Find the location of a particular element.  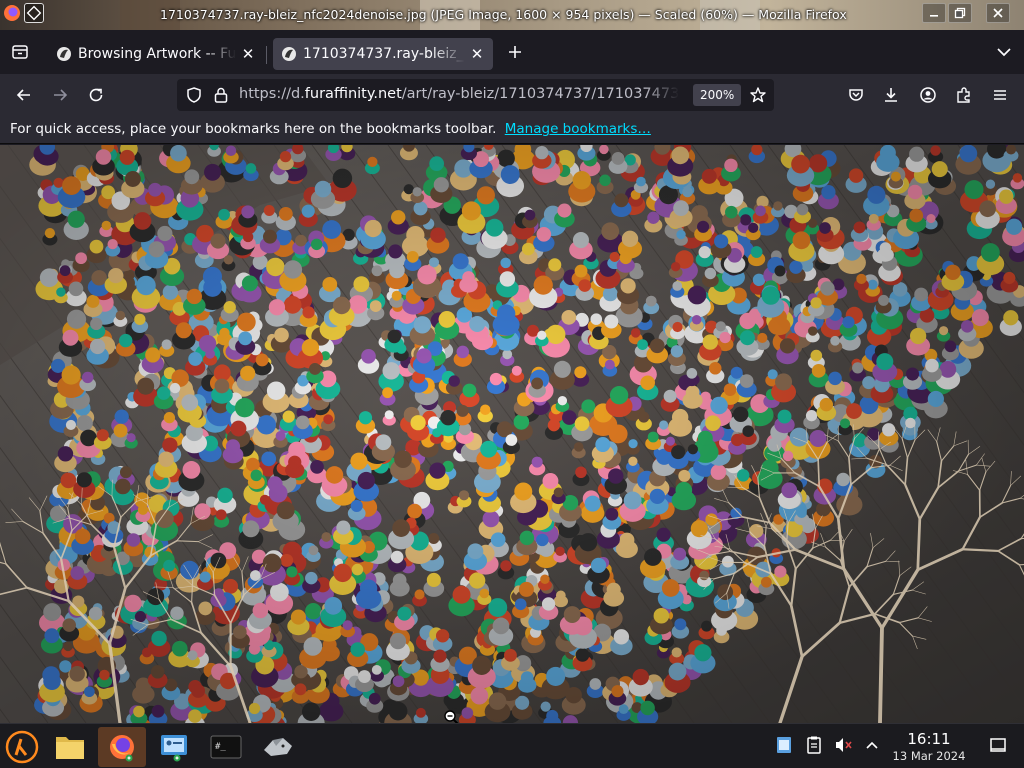

download-icon is located at coordinates (891, 95).